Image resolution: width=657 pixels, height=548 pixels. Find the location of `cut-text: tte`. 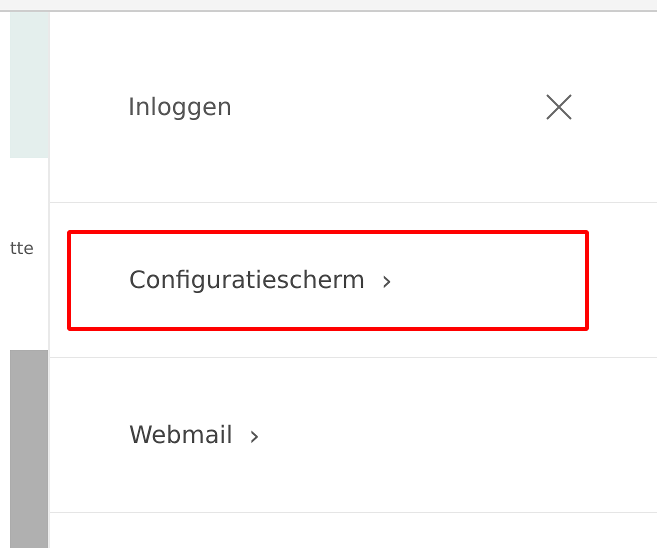

cut-text: tte is located at coordinates (22, 249).